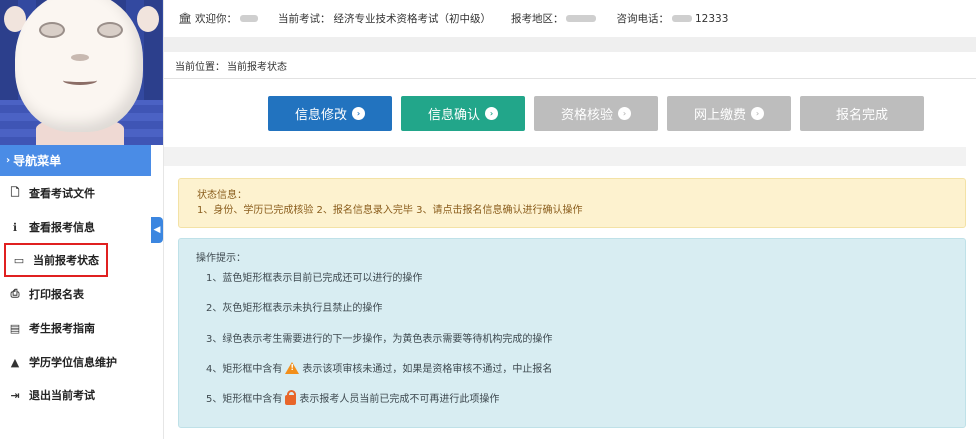 The width and height of the screenshot is (976, 439). What do you see at coordinates (581, 18) in the screenshot?
I see `redacted-region` at bounding box center [581, 18].